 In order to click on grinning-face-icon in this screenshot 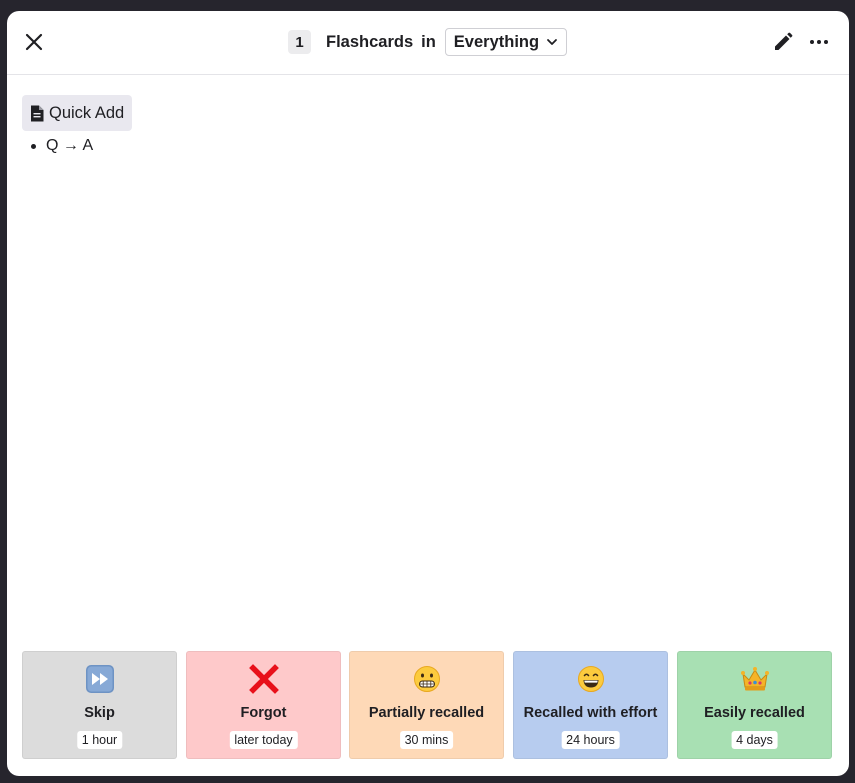, I will do `click(590, 679)`.